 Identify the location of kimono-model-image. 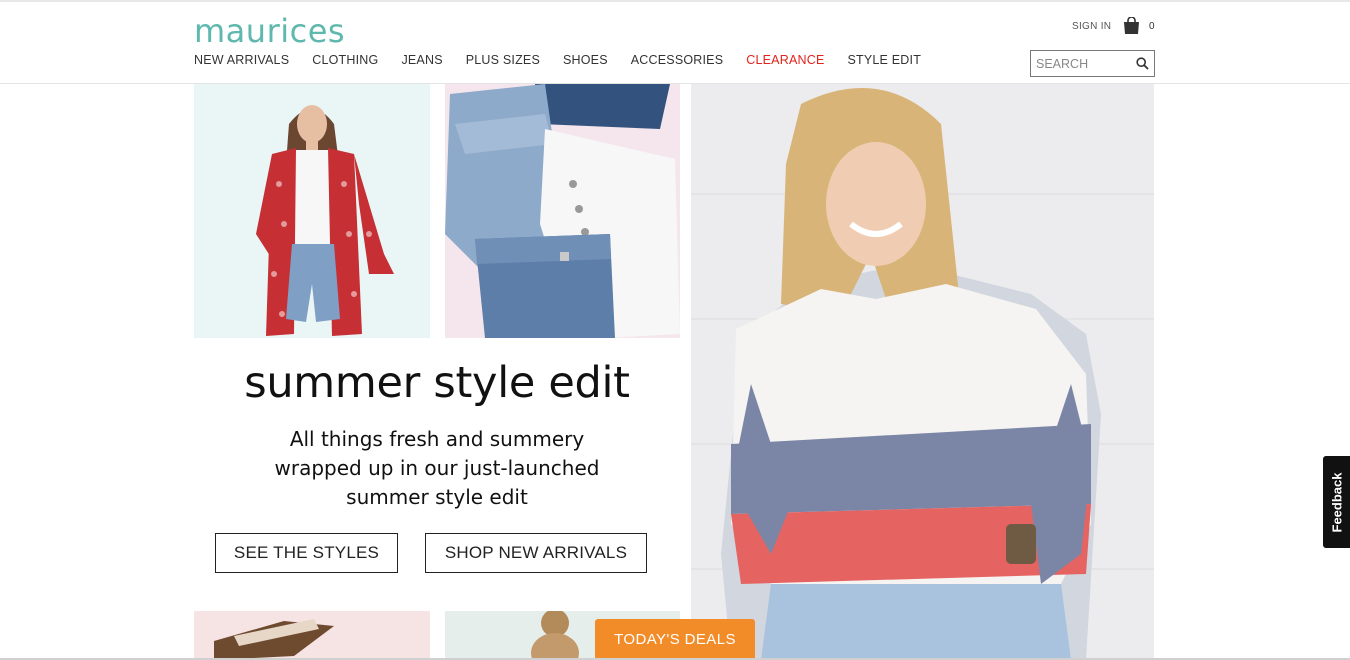
(312, 211).